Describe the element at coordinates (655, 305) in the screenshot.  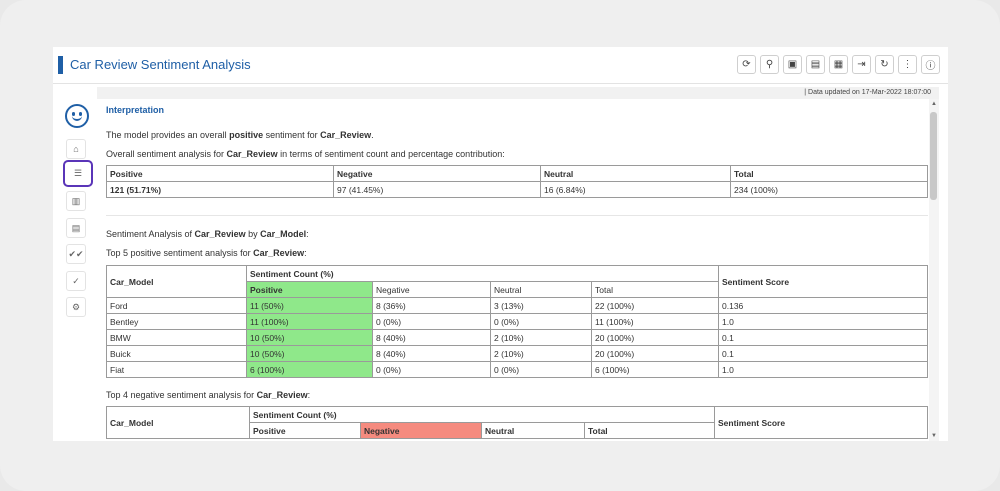
I see `table-cell: 22 (100%)` at that location.